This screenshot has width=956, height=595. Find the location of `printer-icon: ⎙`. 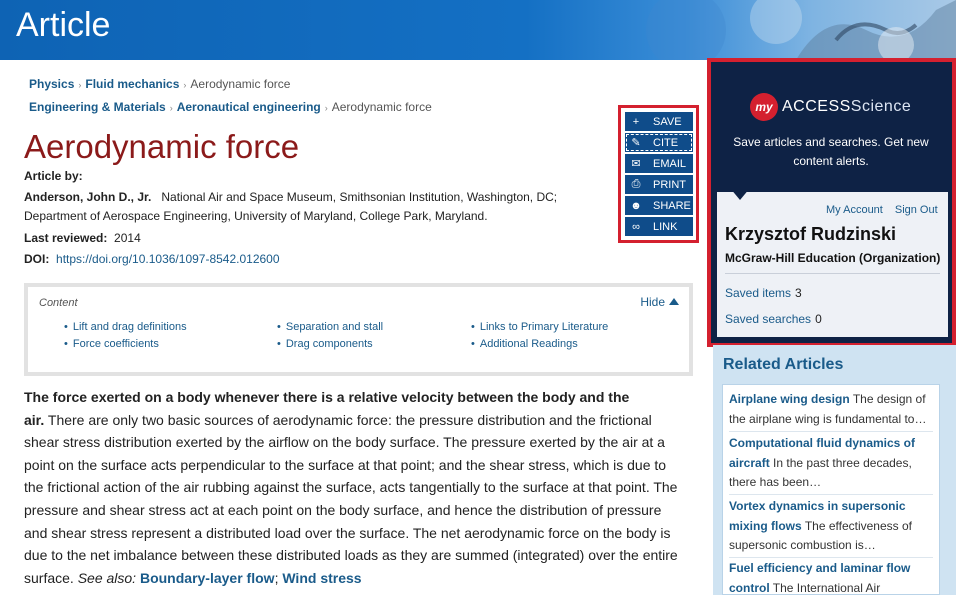

printer-icon: ⎙ is located at coordinates (636, 184).